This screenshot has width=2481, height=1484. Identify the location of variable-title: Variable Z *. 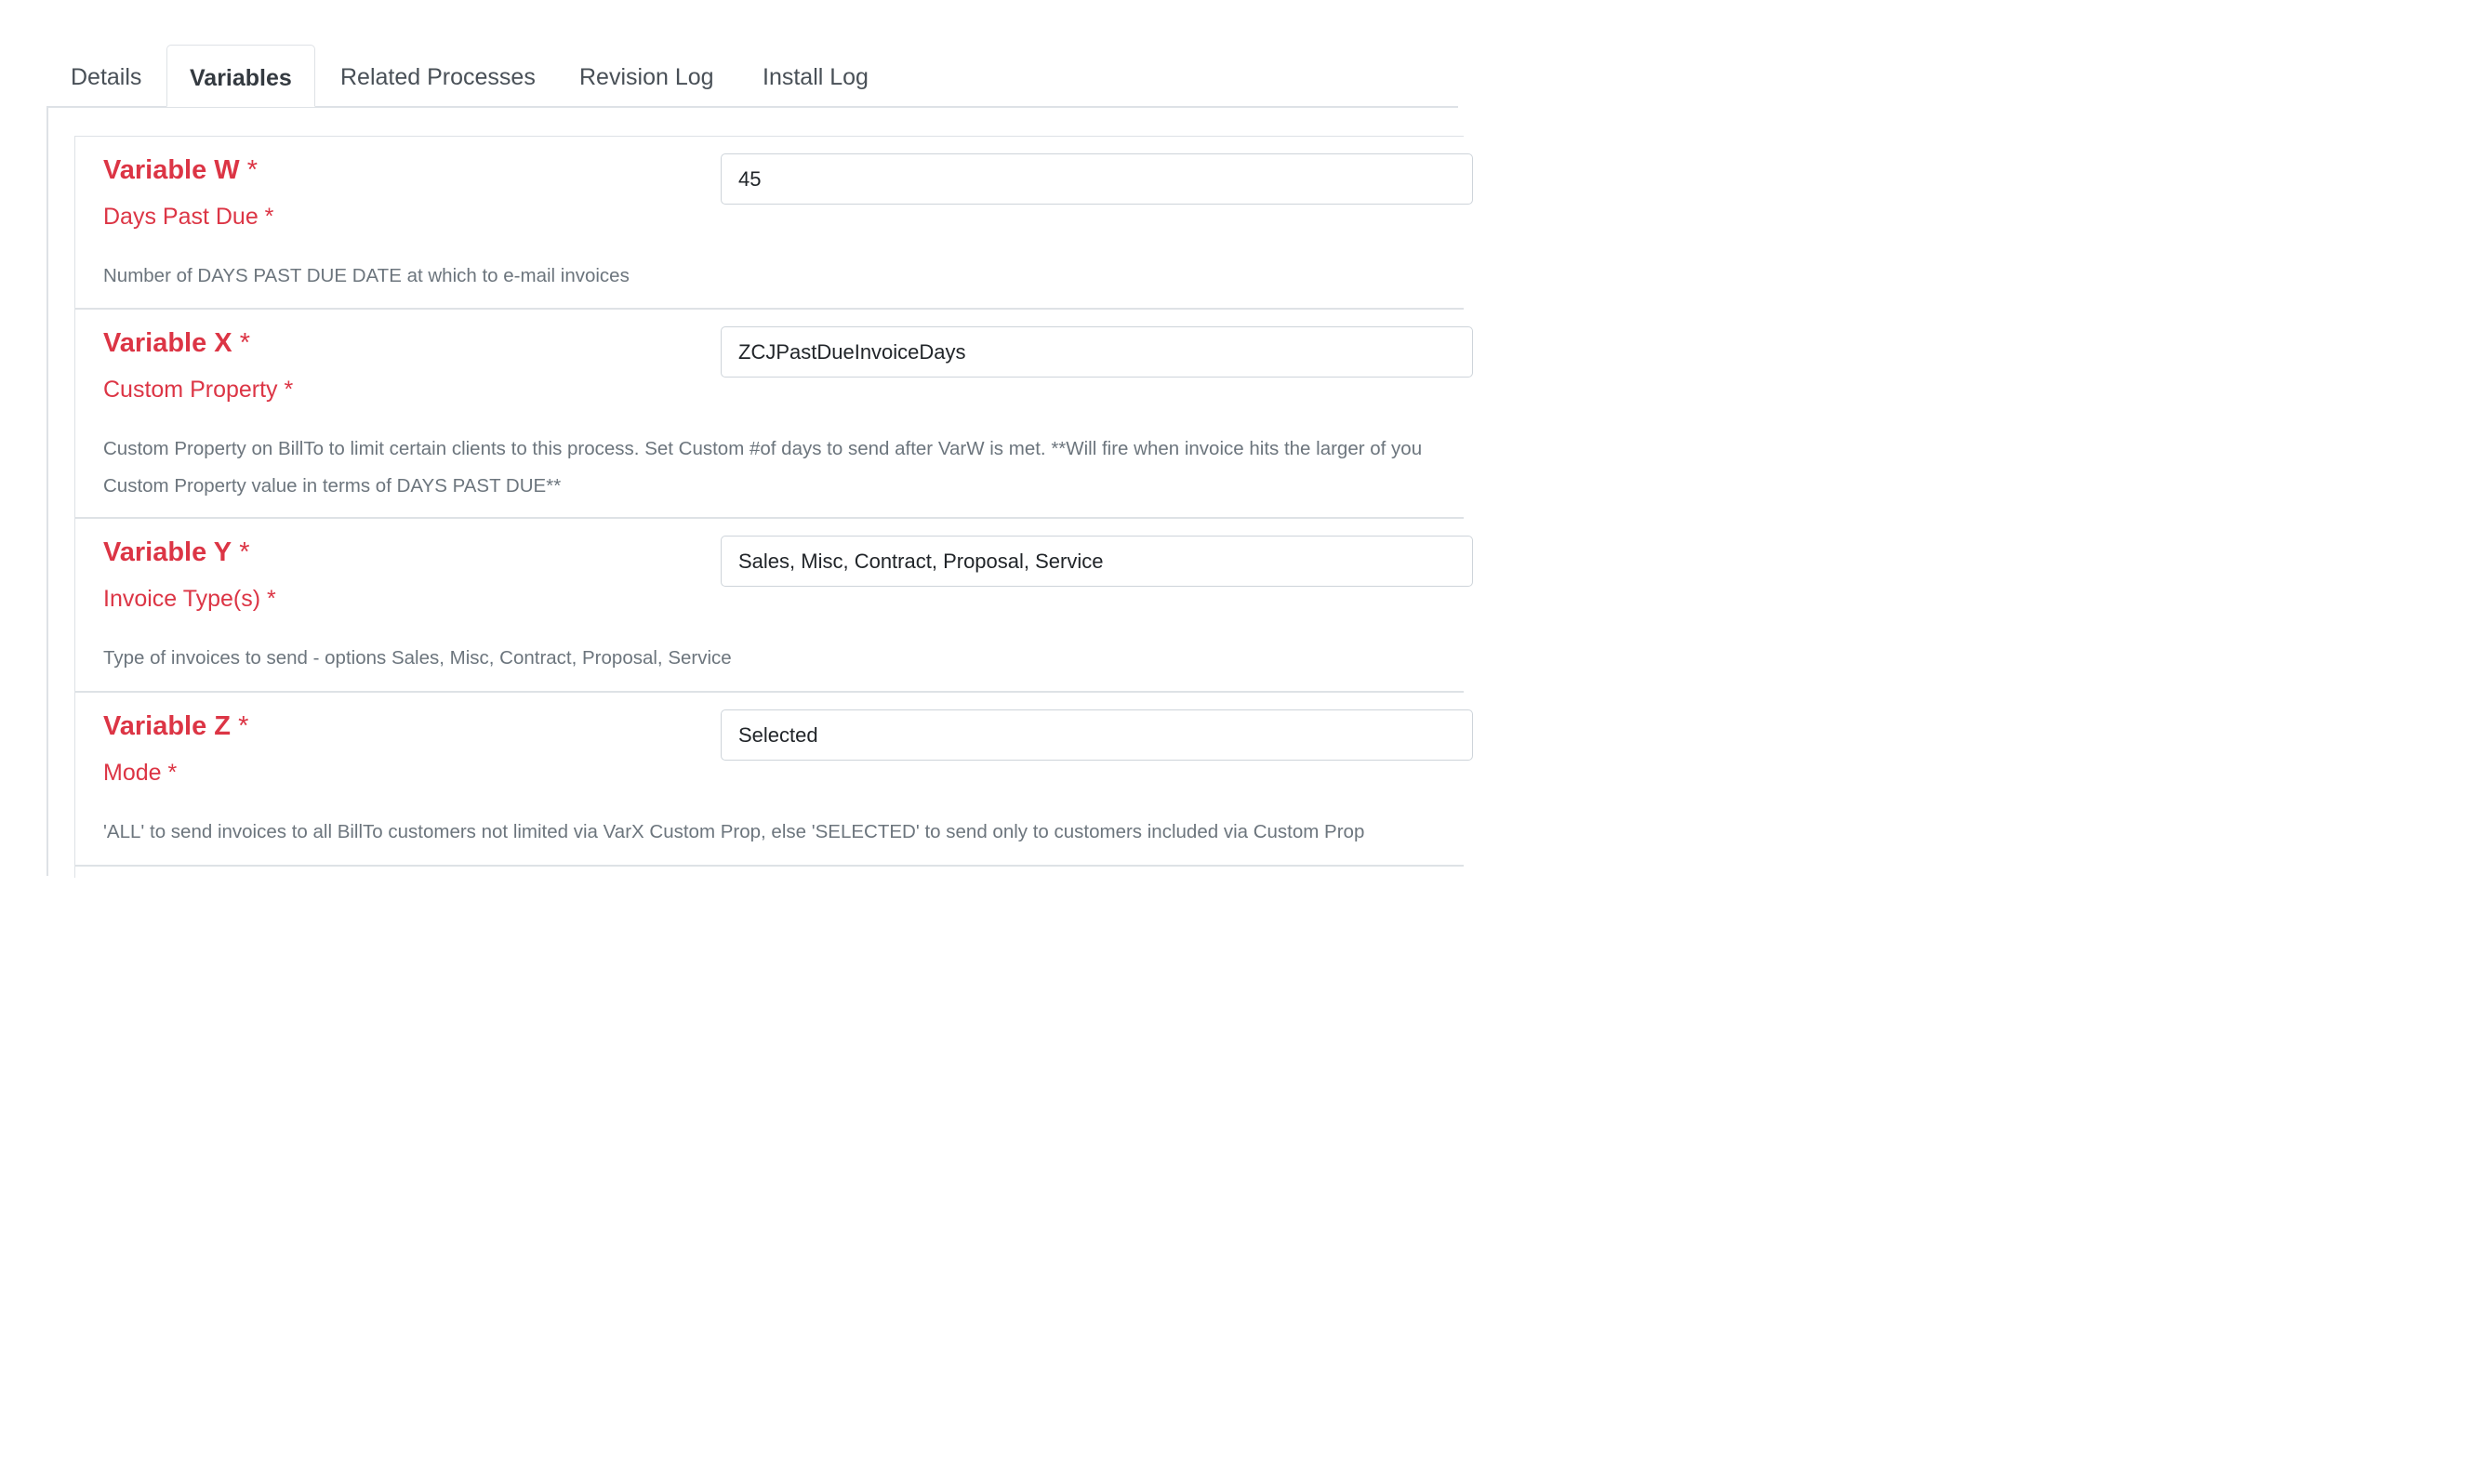
(175, 726).